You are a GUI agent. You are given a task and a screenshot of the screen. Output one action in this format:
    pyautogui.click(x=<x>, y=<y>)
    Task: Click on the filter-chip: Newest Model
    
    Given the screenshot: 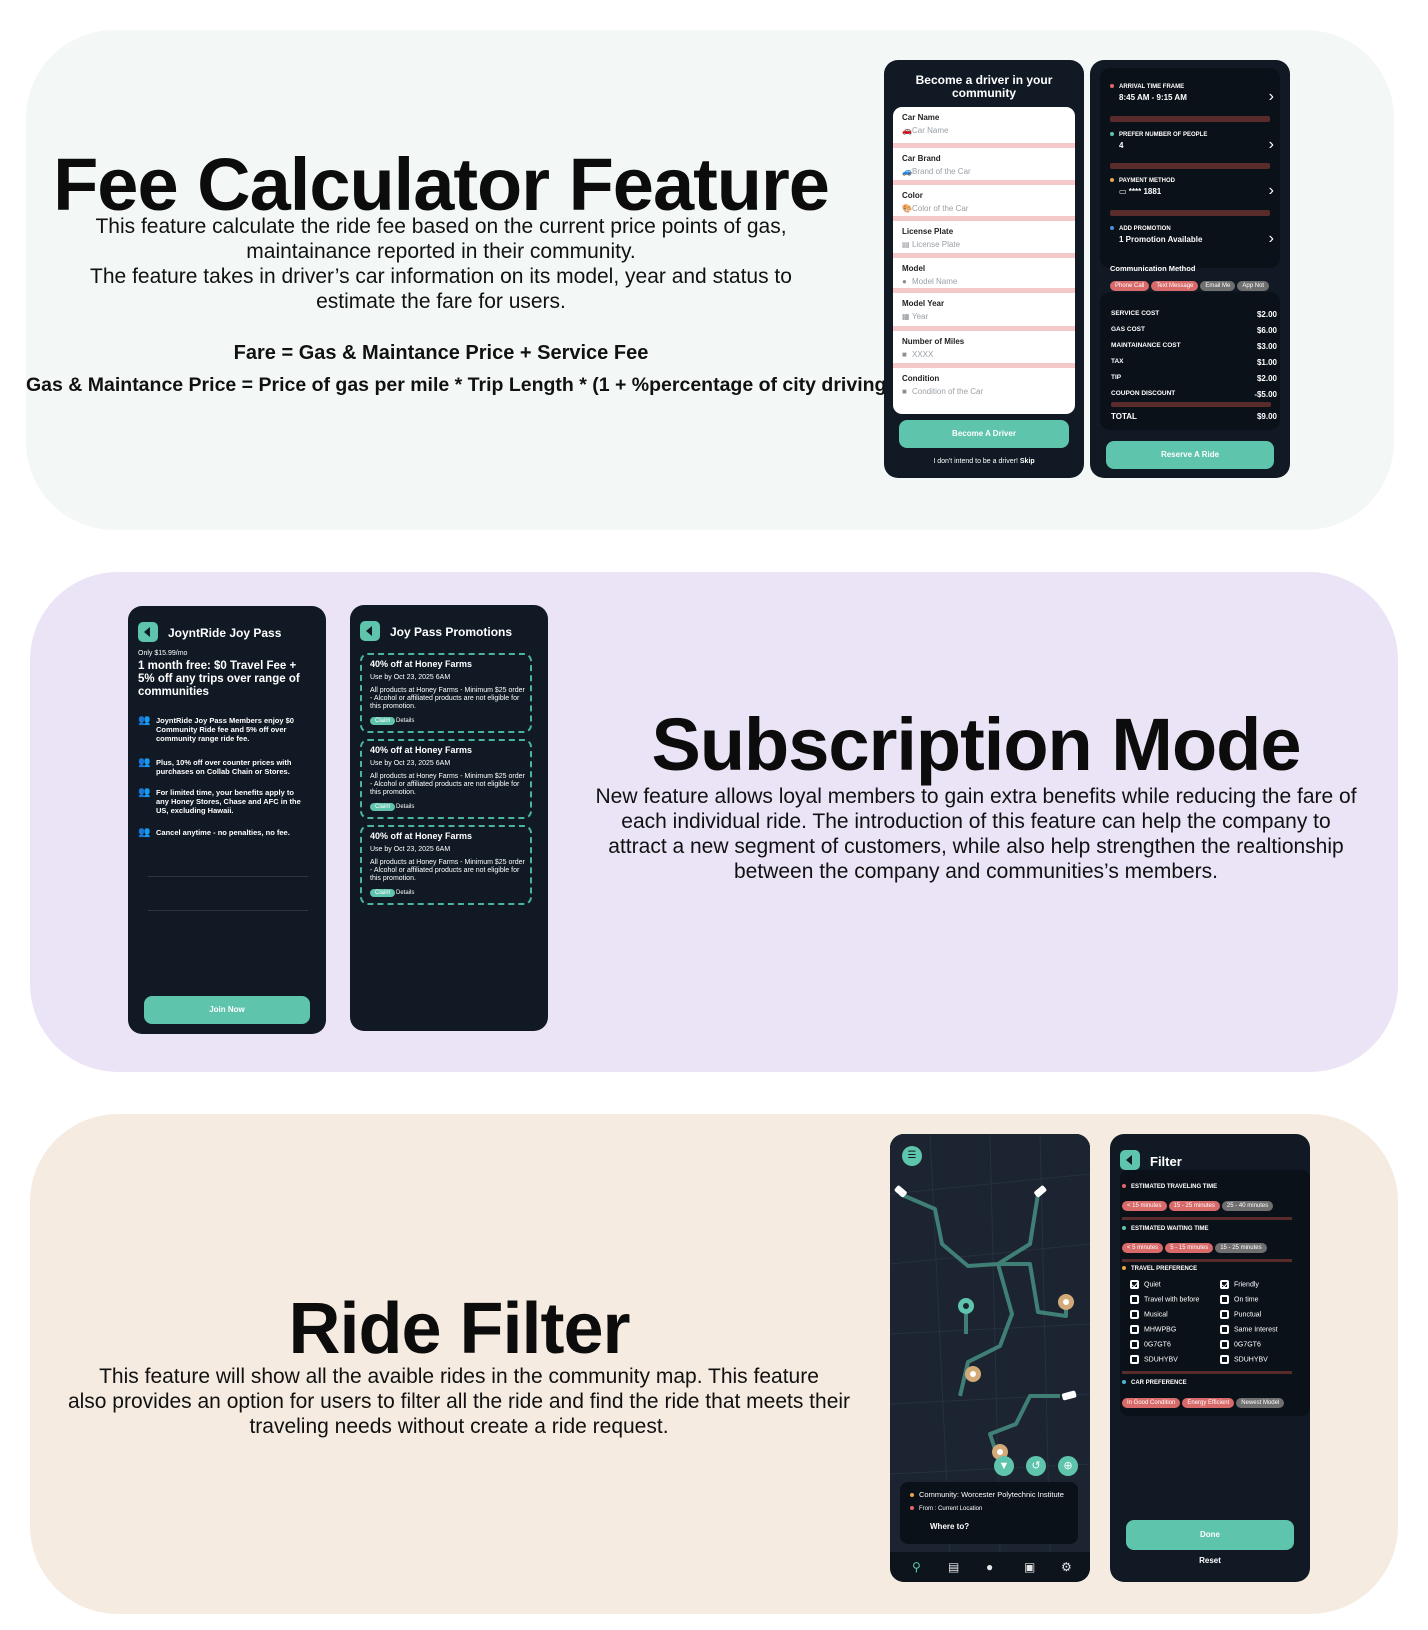 What is the action you would take?
    pyautogui.click(x=1260, y=1403)
    